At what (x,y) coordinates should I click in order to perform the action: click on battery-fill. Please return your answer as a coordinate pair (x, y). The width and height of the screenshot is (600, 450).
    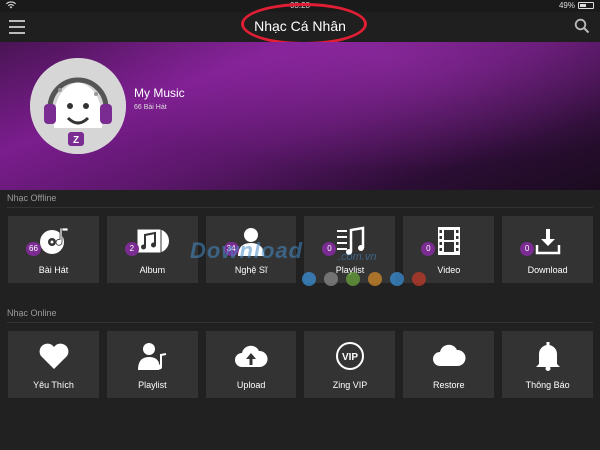
    Looking at the image, I should click on (583, 5).